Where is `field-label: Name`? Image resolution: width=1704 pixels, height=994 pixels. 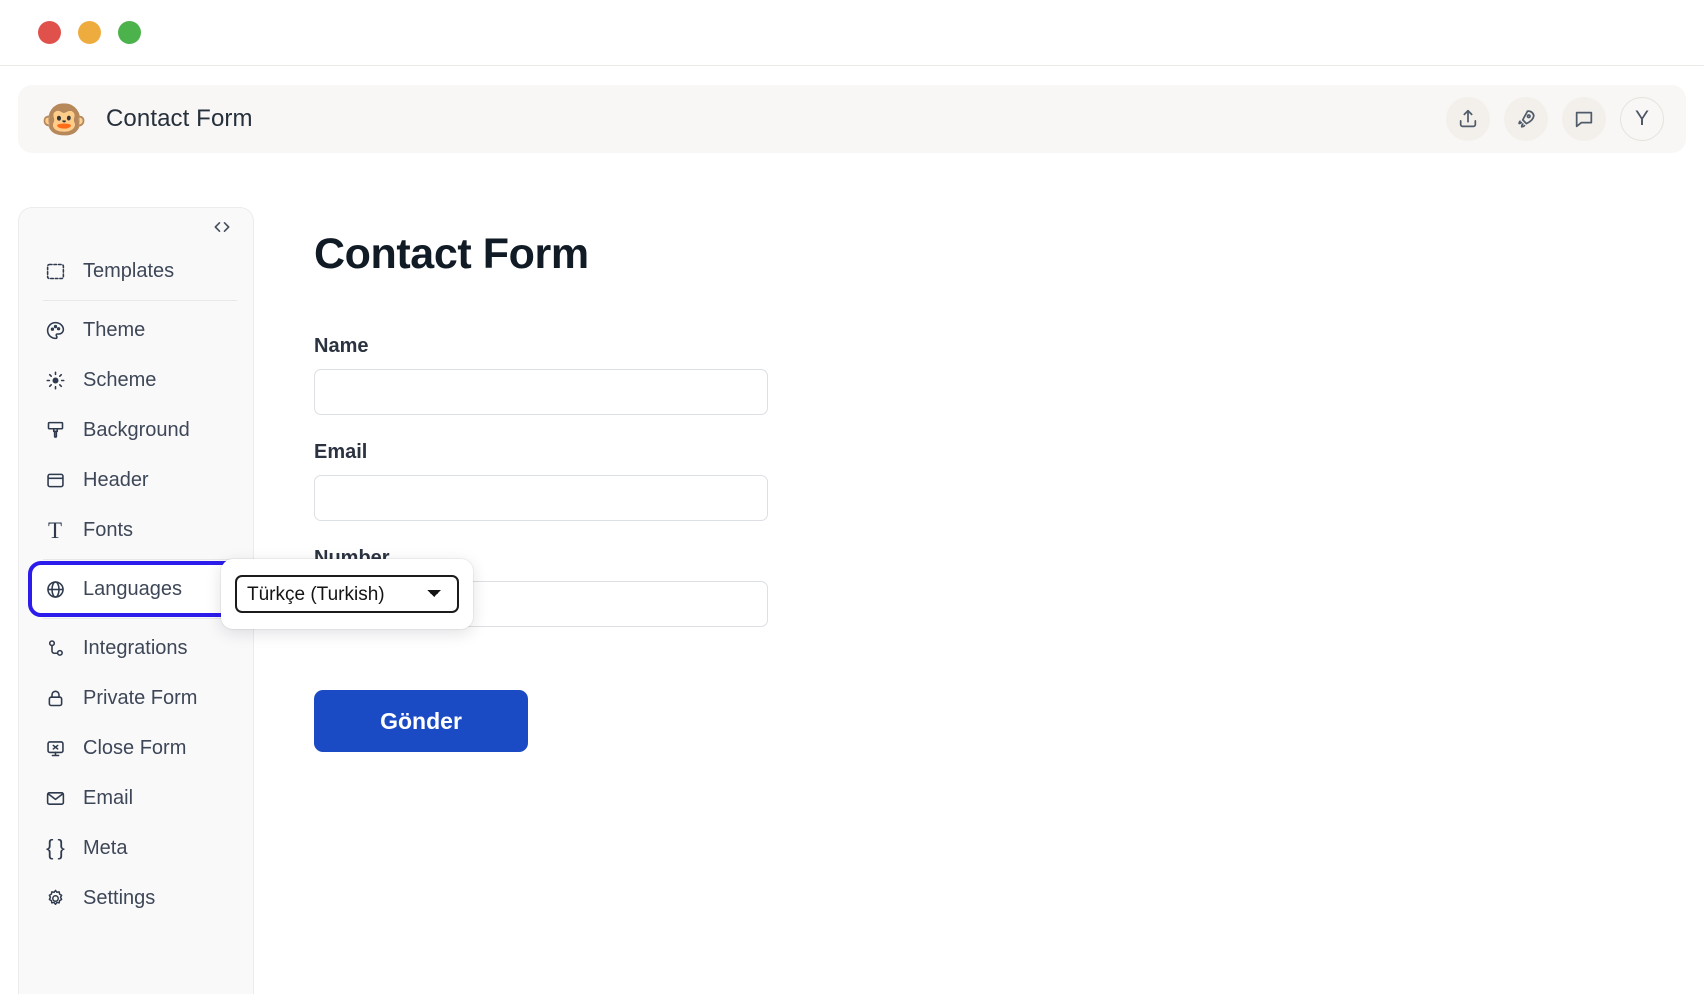 field-label: Name is located at coordinates (341, 346).